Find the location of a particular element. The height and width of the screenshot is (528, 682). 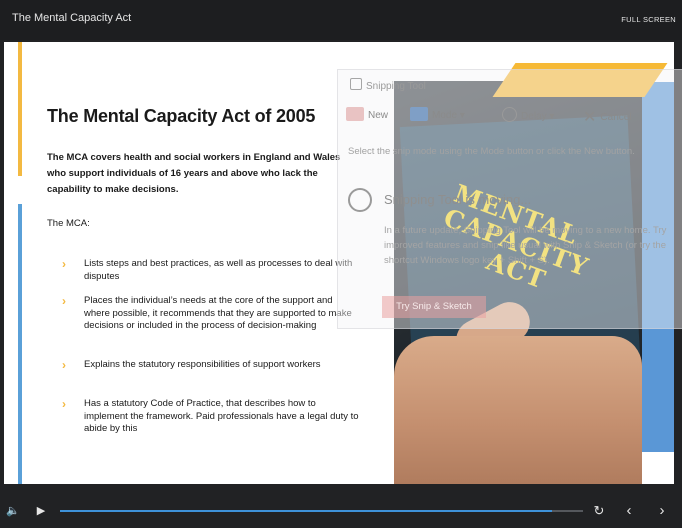

try-snip-sketch-button: Try Snip & Sketch is located at coordinates (434, 307).